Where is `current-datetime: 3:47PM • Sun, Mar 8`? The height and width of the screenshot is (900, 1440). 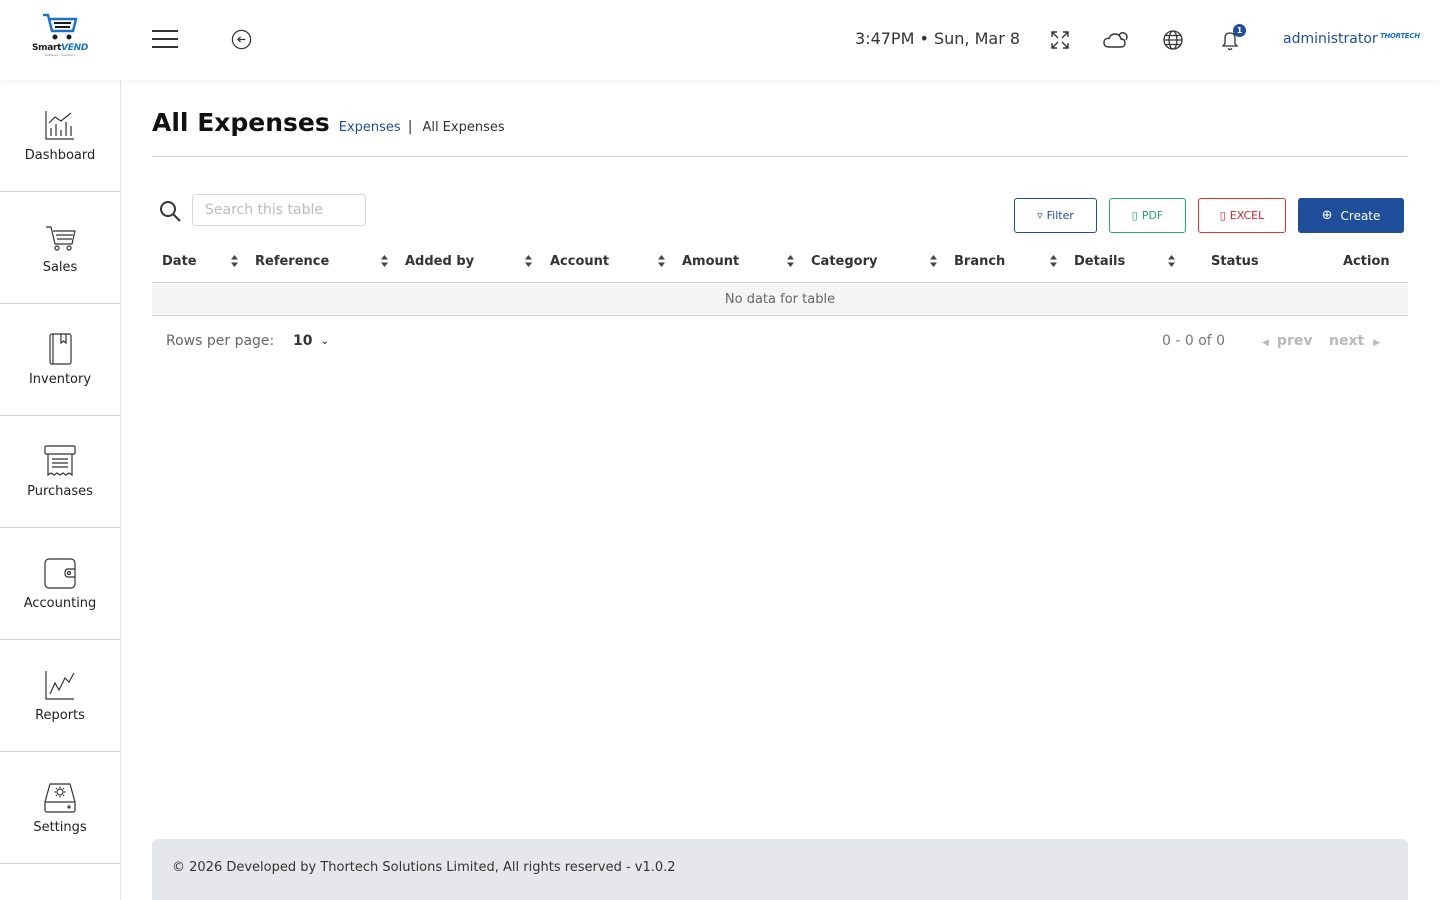 current-datetime: 3:47PM • Sun, Mar 8 is located at coordinates (938, 38).